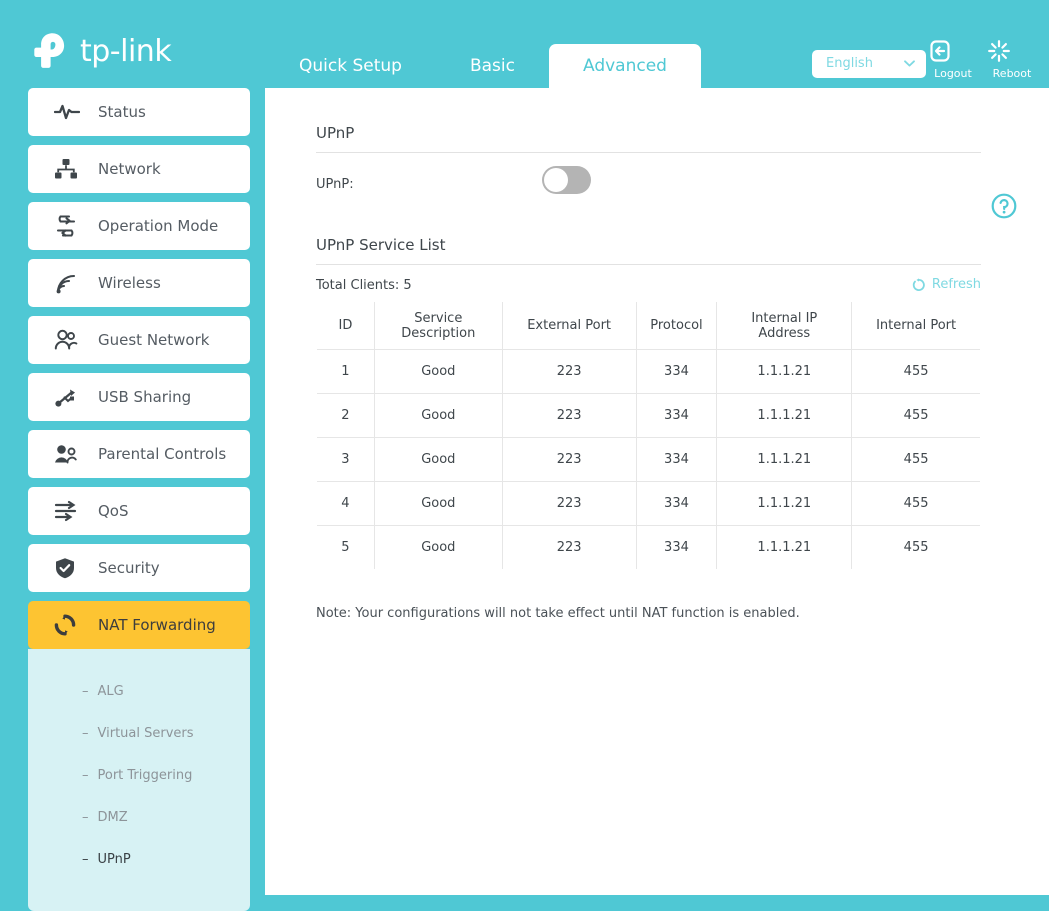  I want to click on submenu-item-alg: – ALG, so click(139, 692).